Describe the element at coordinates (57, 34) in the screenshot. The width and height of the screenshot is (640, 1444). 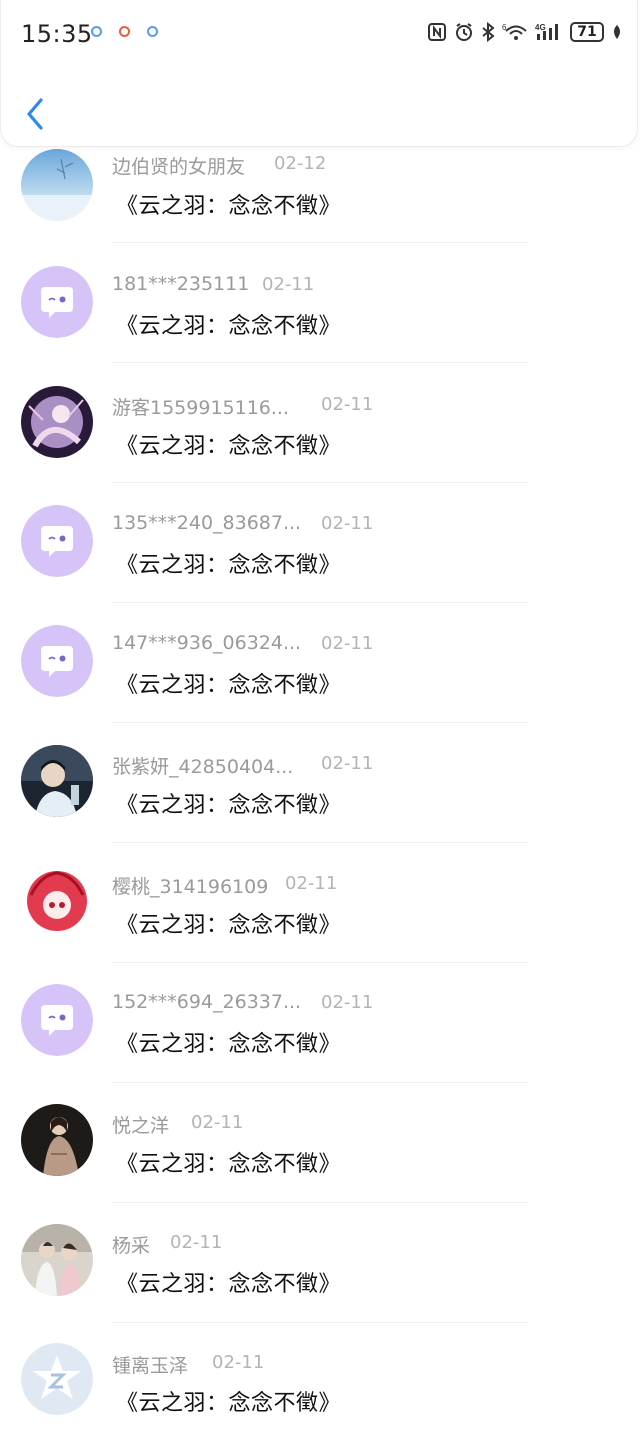
I see `status-time: 15:35` at that location.